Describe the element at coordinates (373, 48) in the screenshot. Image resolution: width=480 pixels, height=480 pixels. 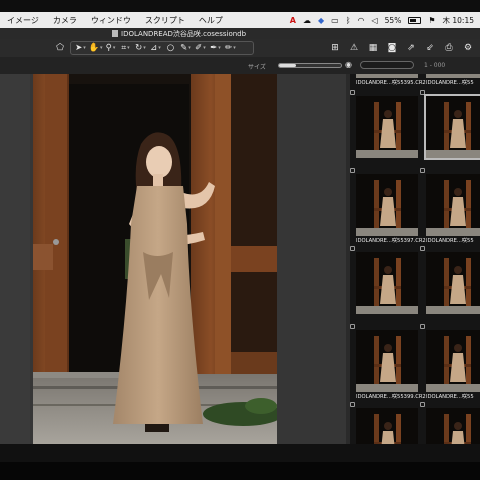
I see `proof-icon: ▦` at that location.